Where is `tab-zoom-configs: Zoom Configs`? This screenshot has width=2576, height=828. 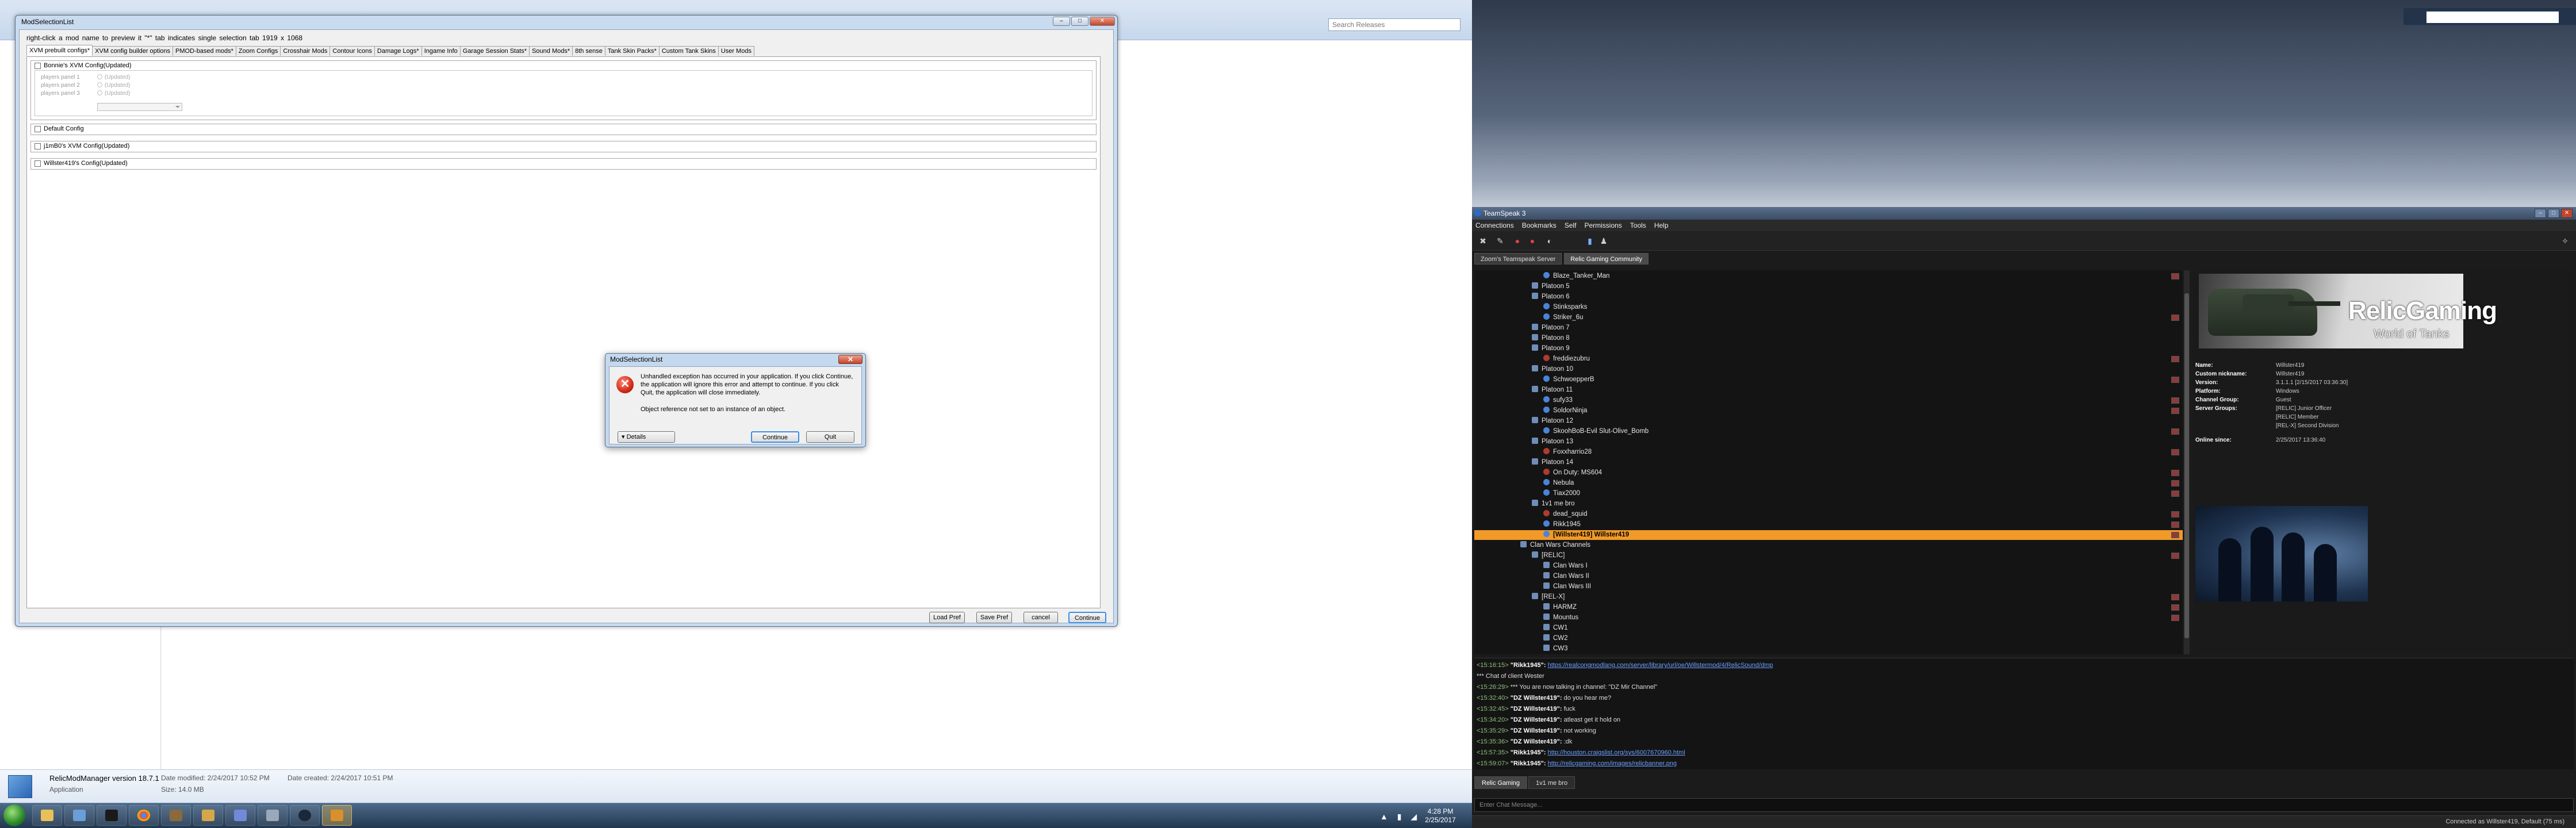
tab-zoom-configs: Zoom Configs is located at coordinates (258, 51).